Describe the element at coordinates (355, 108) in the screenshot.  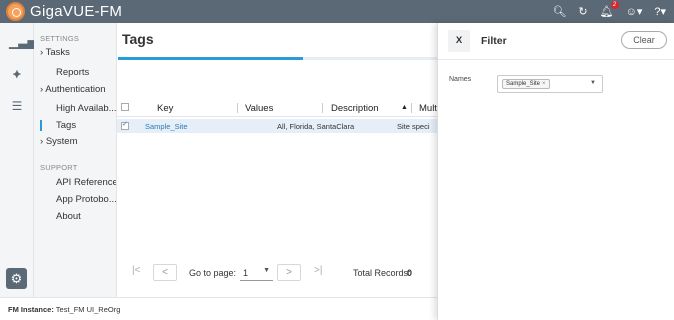
I see `column-header-description: Description` at that location.